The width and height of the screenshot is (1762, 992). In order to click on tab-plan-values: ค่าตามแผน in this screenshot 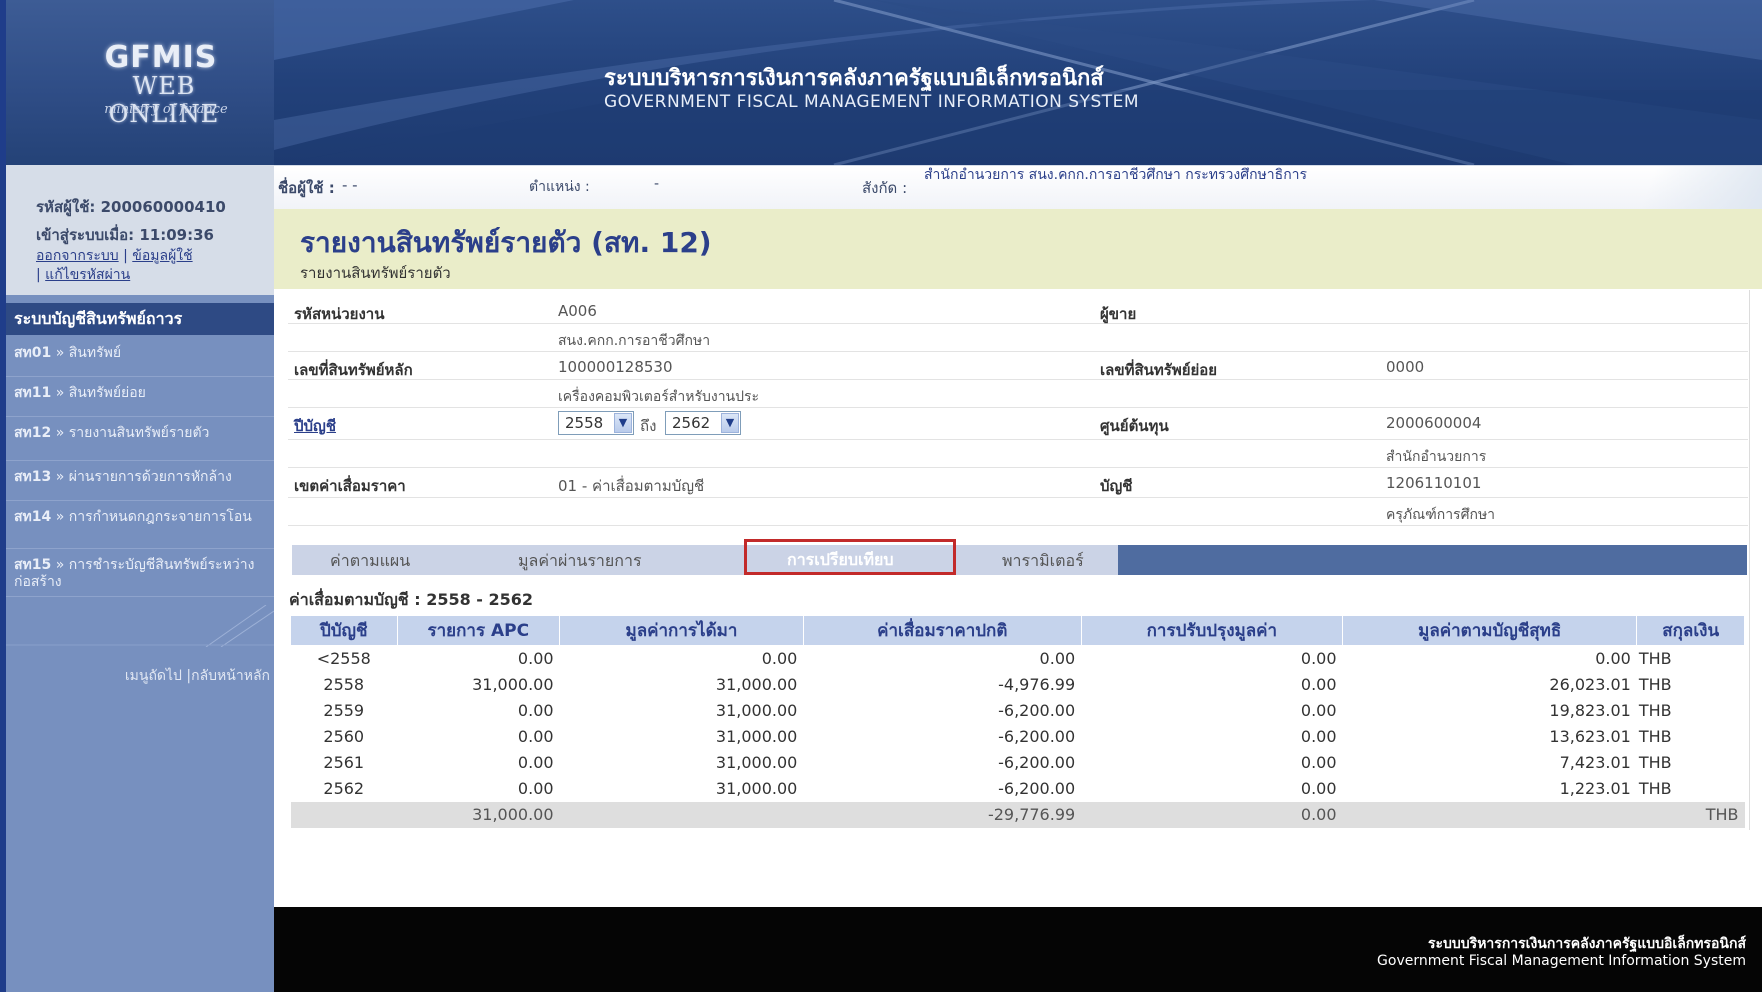, I will do `click(370, 561)`.